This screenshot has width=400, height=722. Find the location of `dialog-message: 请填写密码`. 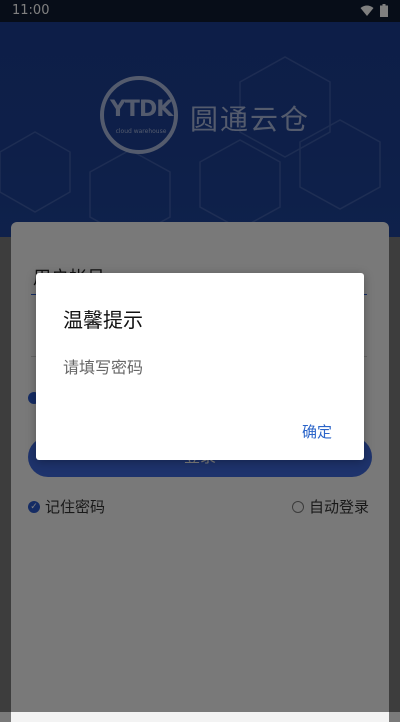

dialog-message: 请填写密码 is located at coordinates (103, 367).